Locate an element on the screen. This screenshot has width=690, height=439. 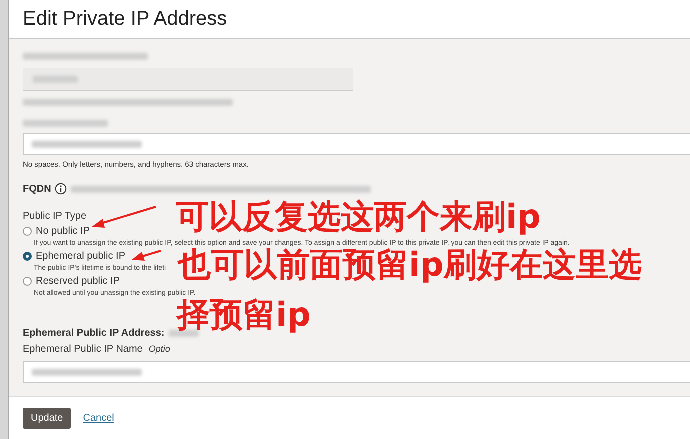
radio-label: Ephemeral public IP is located at coordinates (81, 256).